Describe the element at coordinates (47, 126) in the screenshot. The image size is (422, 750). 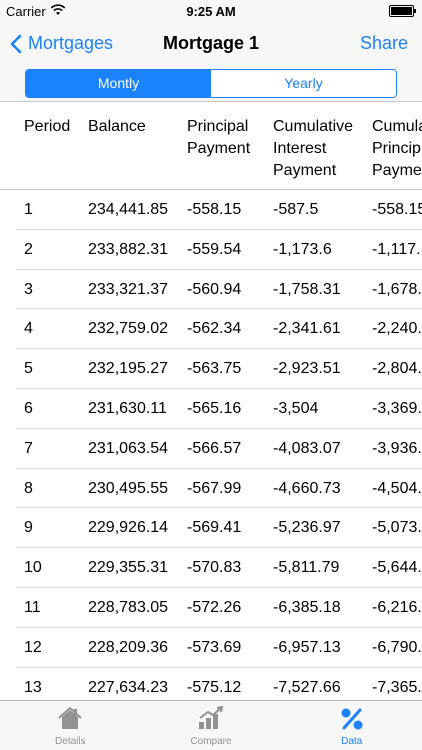
I see `column-header-period: Period` at that location.